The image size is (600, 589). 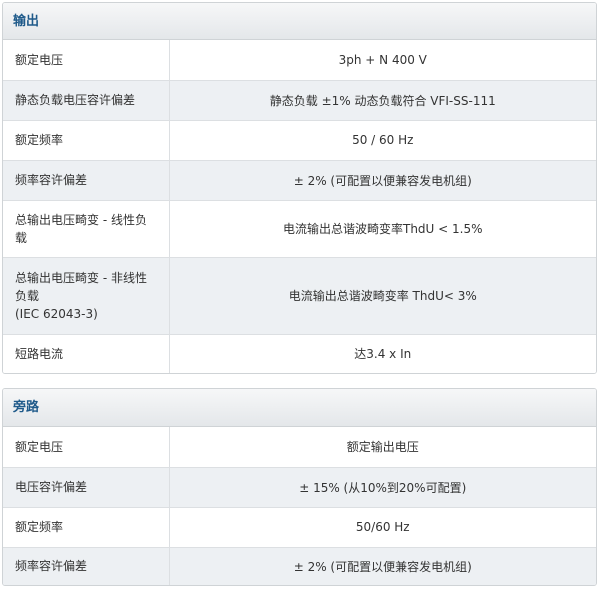 I want to click on table-row: 额定电压 3ph + N 400 V, so click(x=299, y=60).